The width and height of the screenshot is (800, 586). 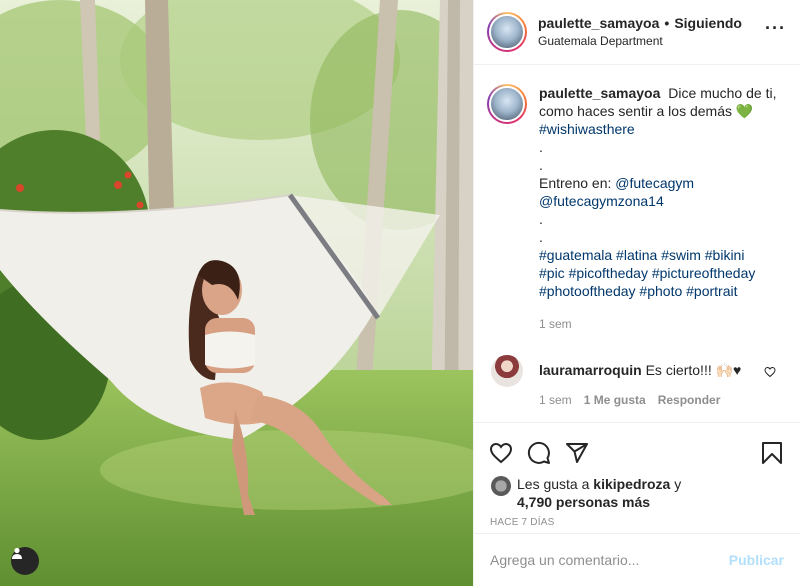 What do you see at coordinates (598, 23) in the screenshot?
I see `author-username: paulette_samayoa` at bounding box center [598, 23].